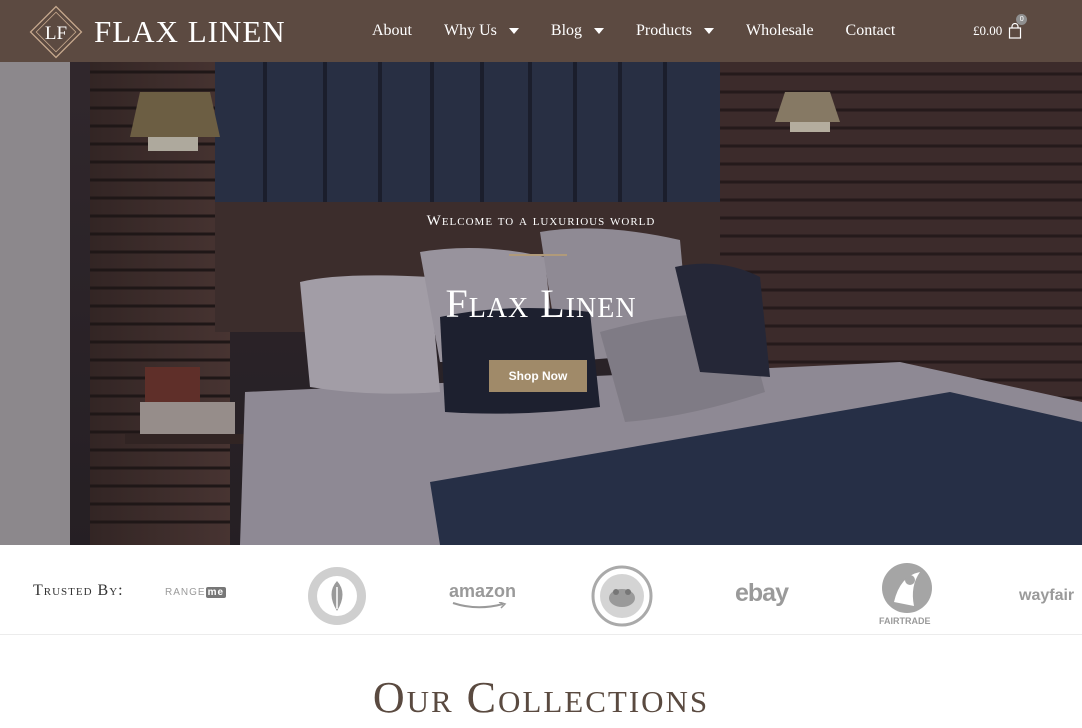 Image resolution: width=1082 pixels, height=728 pixels. What do you see at coordinates (622, 596) in the screenshot?
I see `rainforest-alliance-logo` at bounding box center [622, 596].